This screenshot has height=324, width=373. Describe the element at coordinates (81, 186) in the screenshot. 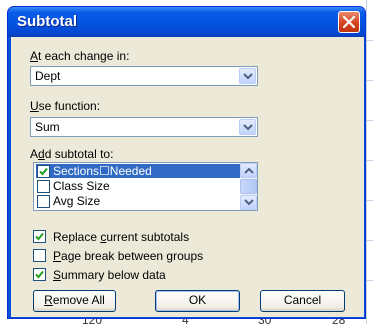

I see `list-item-label: Class Size` at that location.